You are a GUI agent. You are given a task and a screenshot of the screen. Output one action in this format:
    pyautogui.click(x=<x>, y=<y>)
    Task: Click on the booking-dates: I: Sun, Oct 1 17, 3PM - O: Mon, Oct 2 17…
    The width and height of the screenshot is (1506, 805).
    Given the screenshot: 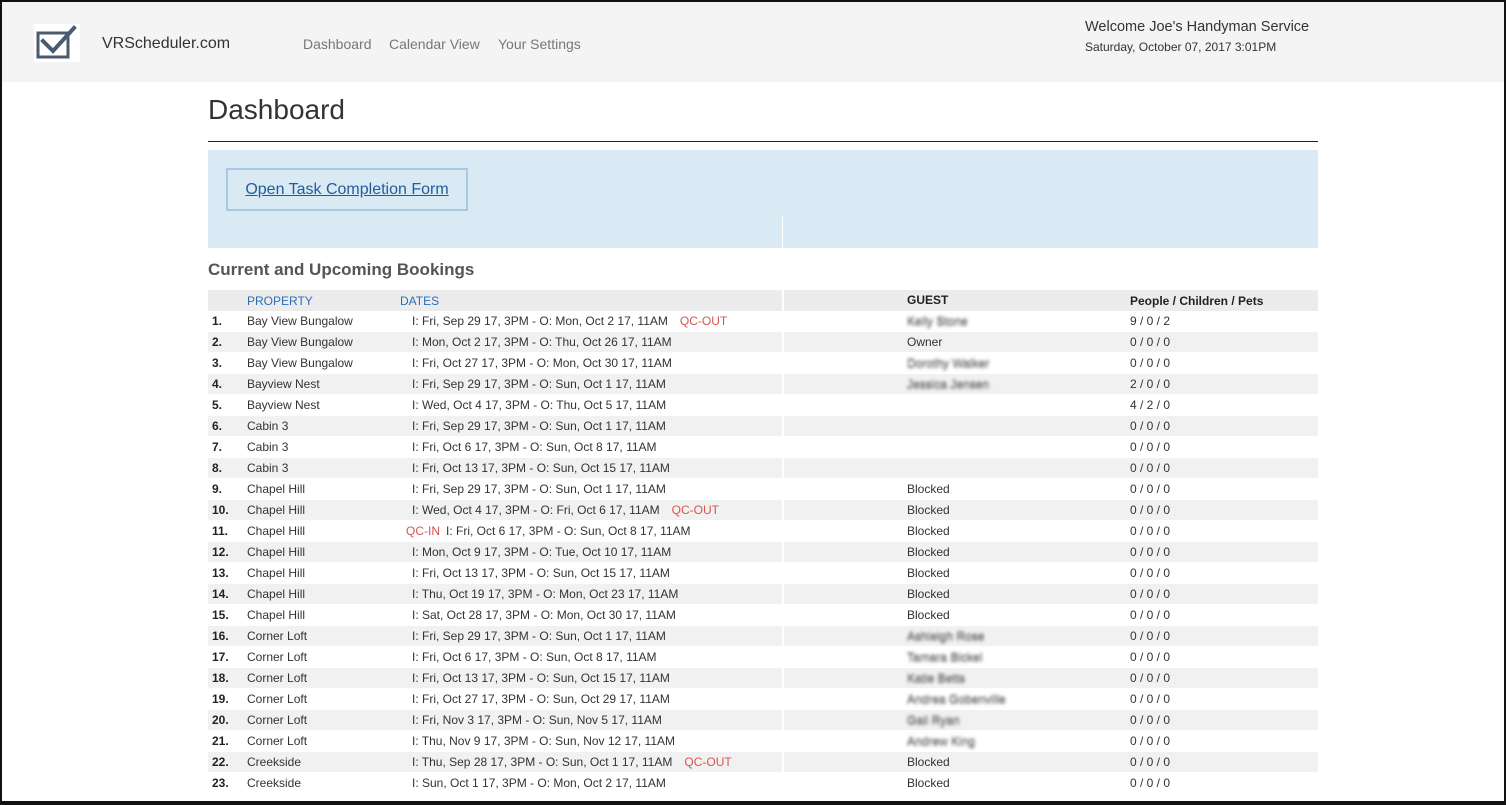 What is the action you would take?
    pyautogui.click(x=536, y=783)
    